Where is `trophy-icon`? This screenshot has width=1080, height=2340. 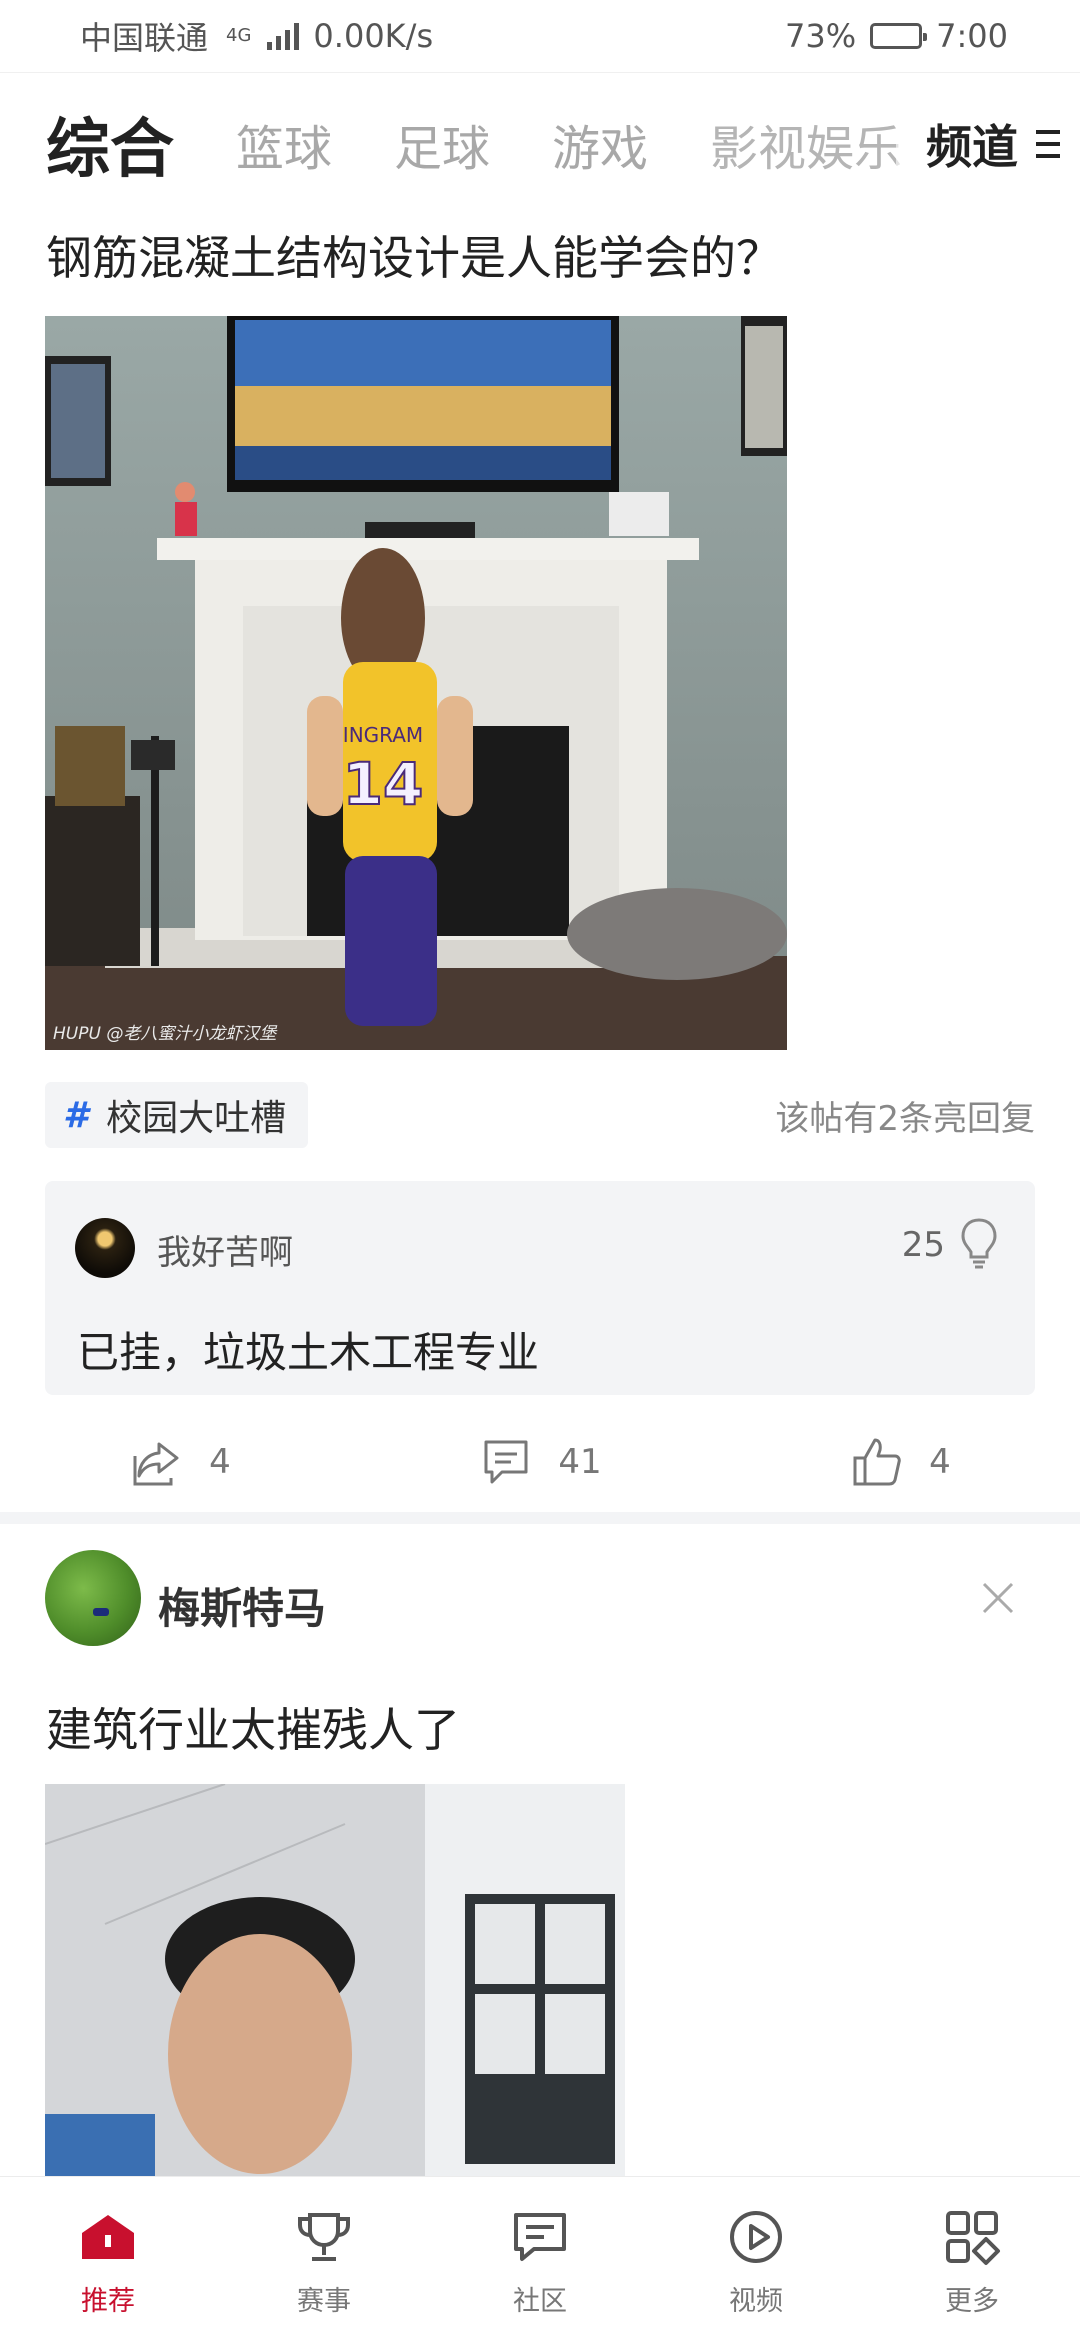 trophy-icon is located at coordinates (324, 2237).